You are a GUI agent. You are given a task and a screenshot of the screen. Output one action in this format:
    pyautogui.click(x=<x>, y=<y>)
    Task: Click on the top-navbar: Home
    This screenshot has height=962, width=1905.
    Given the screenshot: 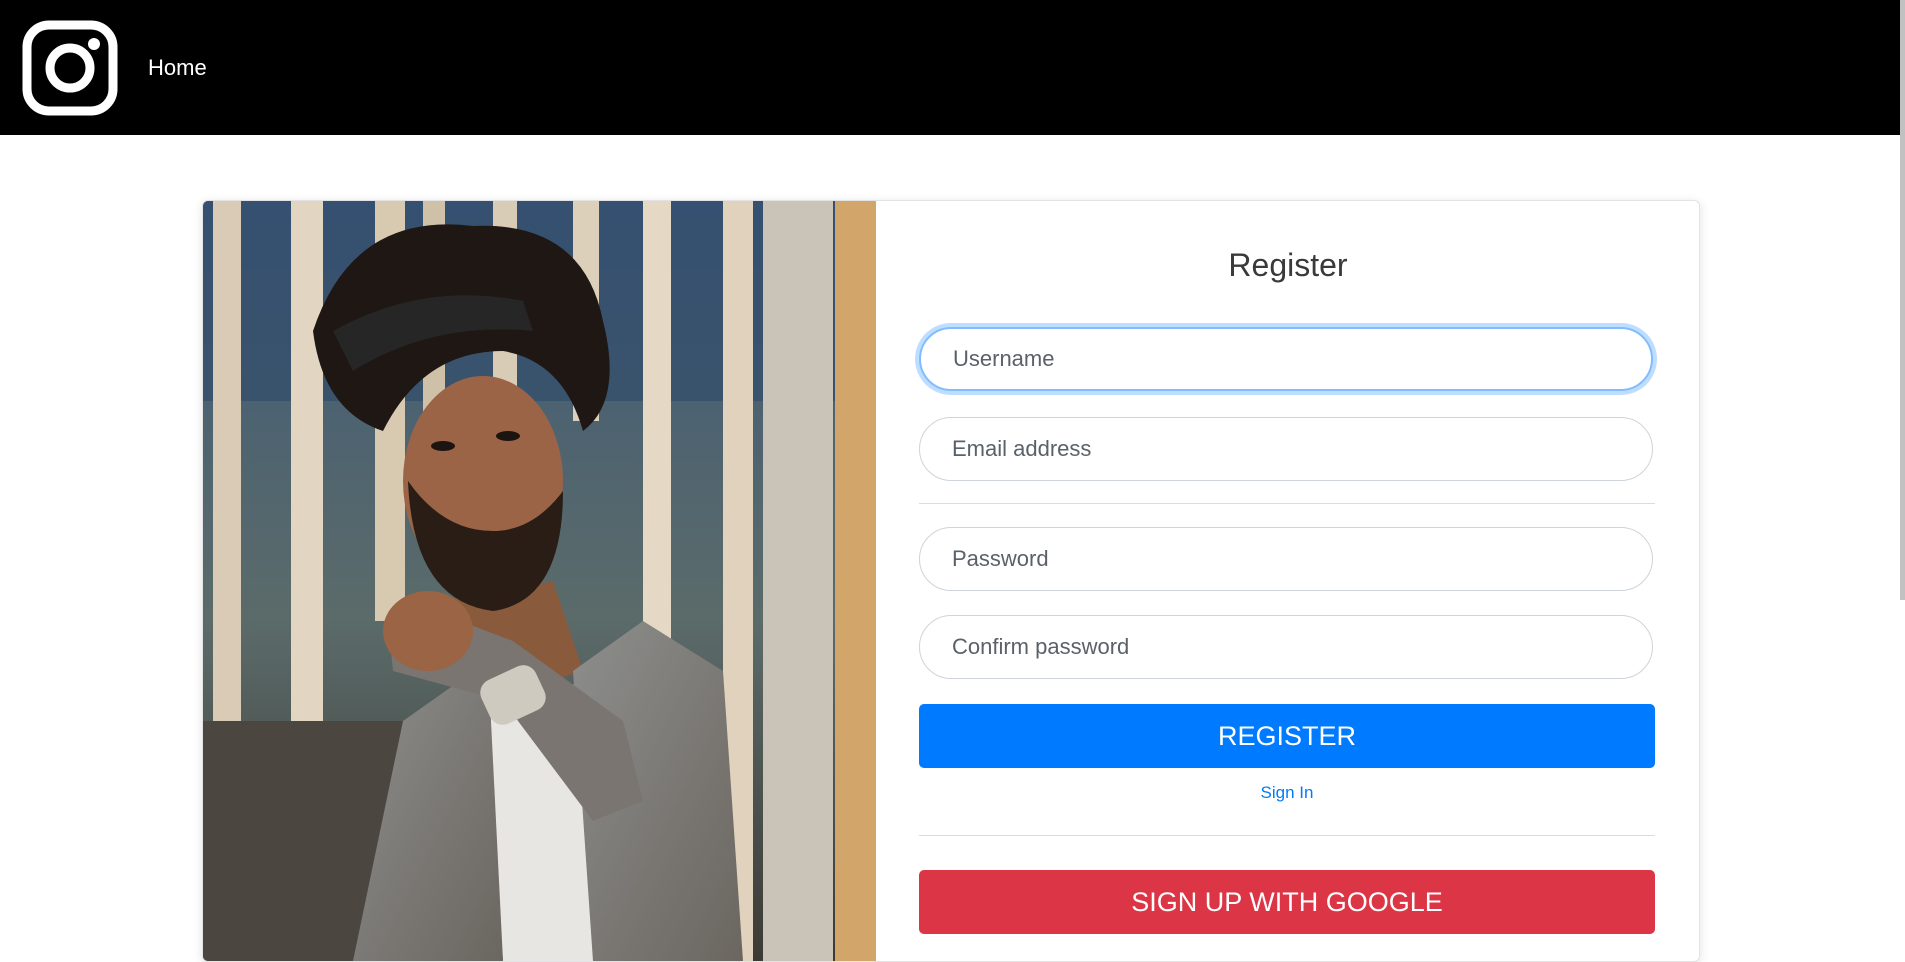 What is the action you would take?
    pyautogui.click(x=950, y=67)
    